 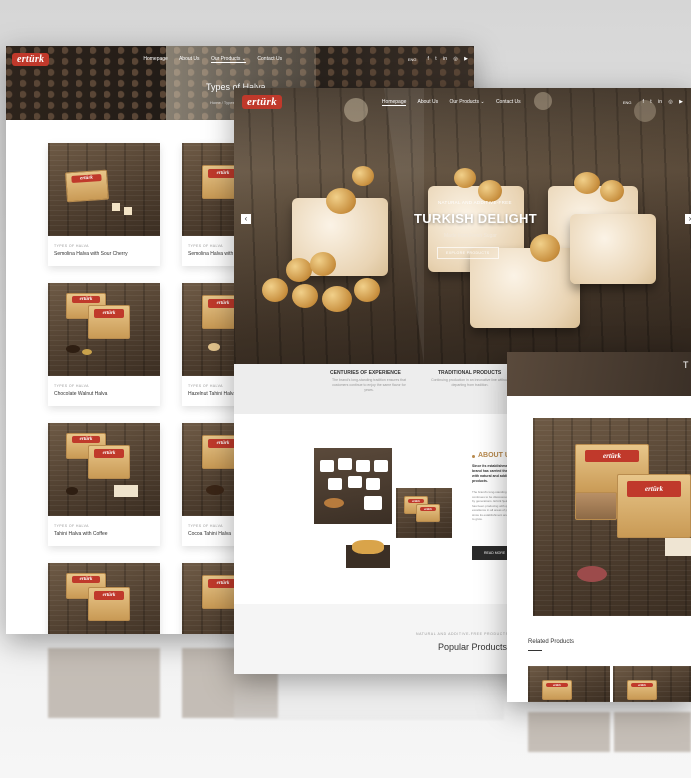 What do you see at coordinates (369, 700) in the screenshot?
I see `front-page-reflection` at bounding box center [369, 700].